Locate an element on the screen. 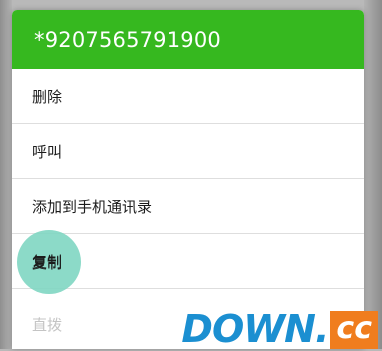 This screenshot has width=382, height=351. menu-item-label: 呼叫 is located at coordinates (47, 151).